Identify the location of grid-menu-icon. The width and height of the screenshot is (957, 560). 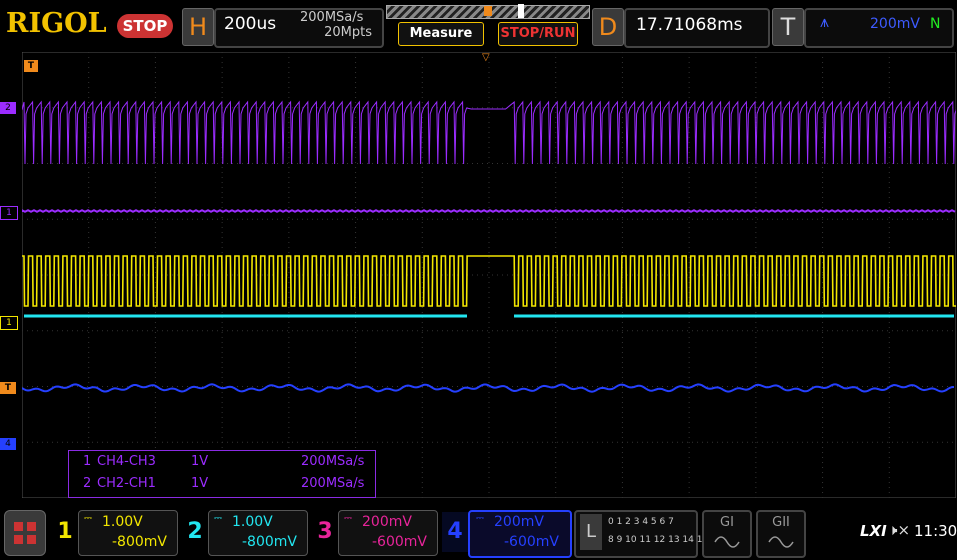
(25, 533).